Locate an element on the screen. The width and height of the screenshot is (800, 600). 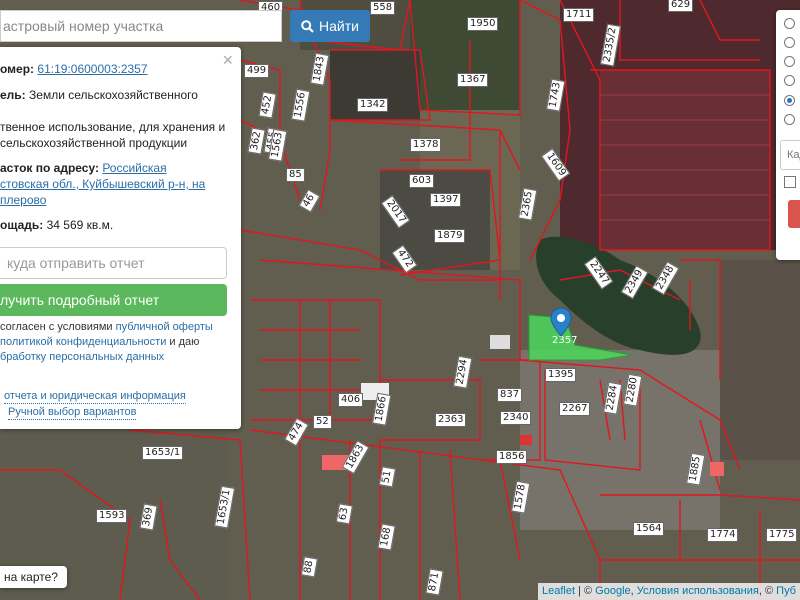
area-row: ощадь: 34 569 кв.м. is located at coordinates (116, 225).